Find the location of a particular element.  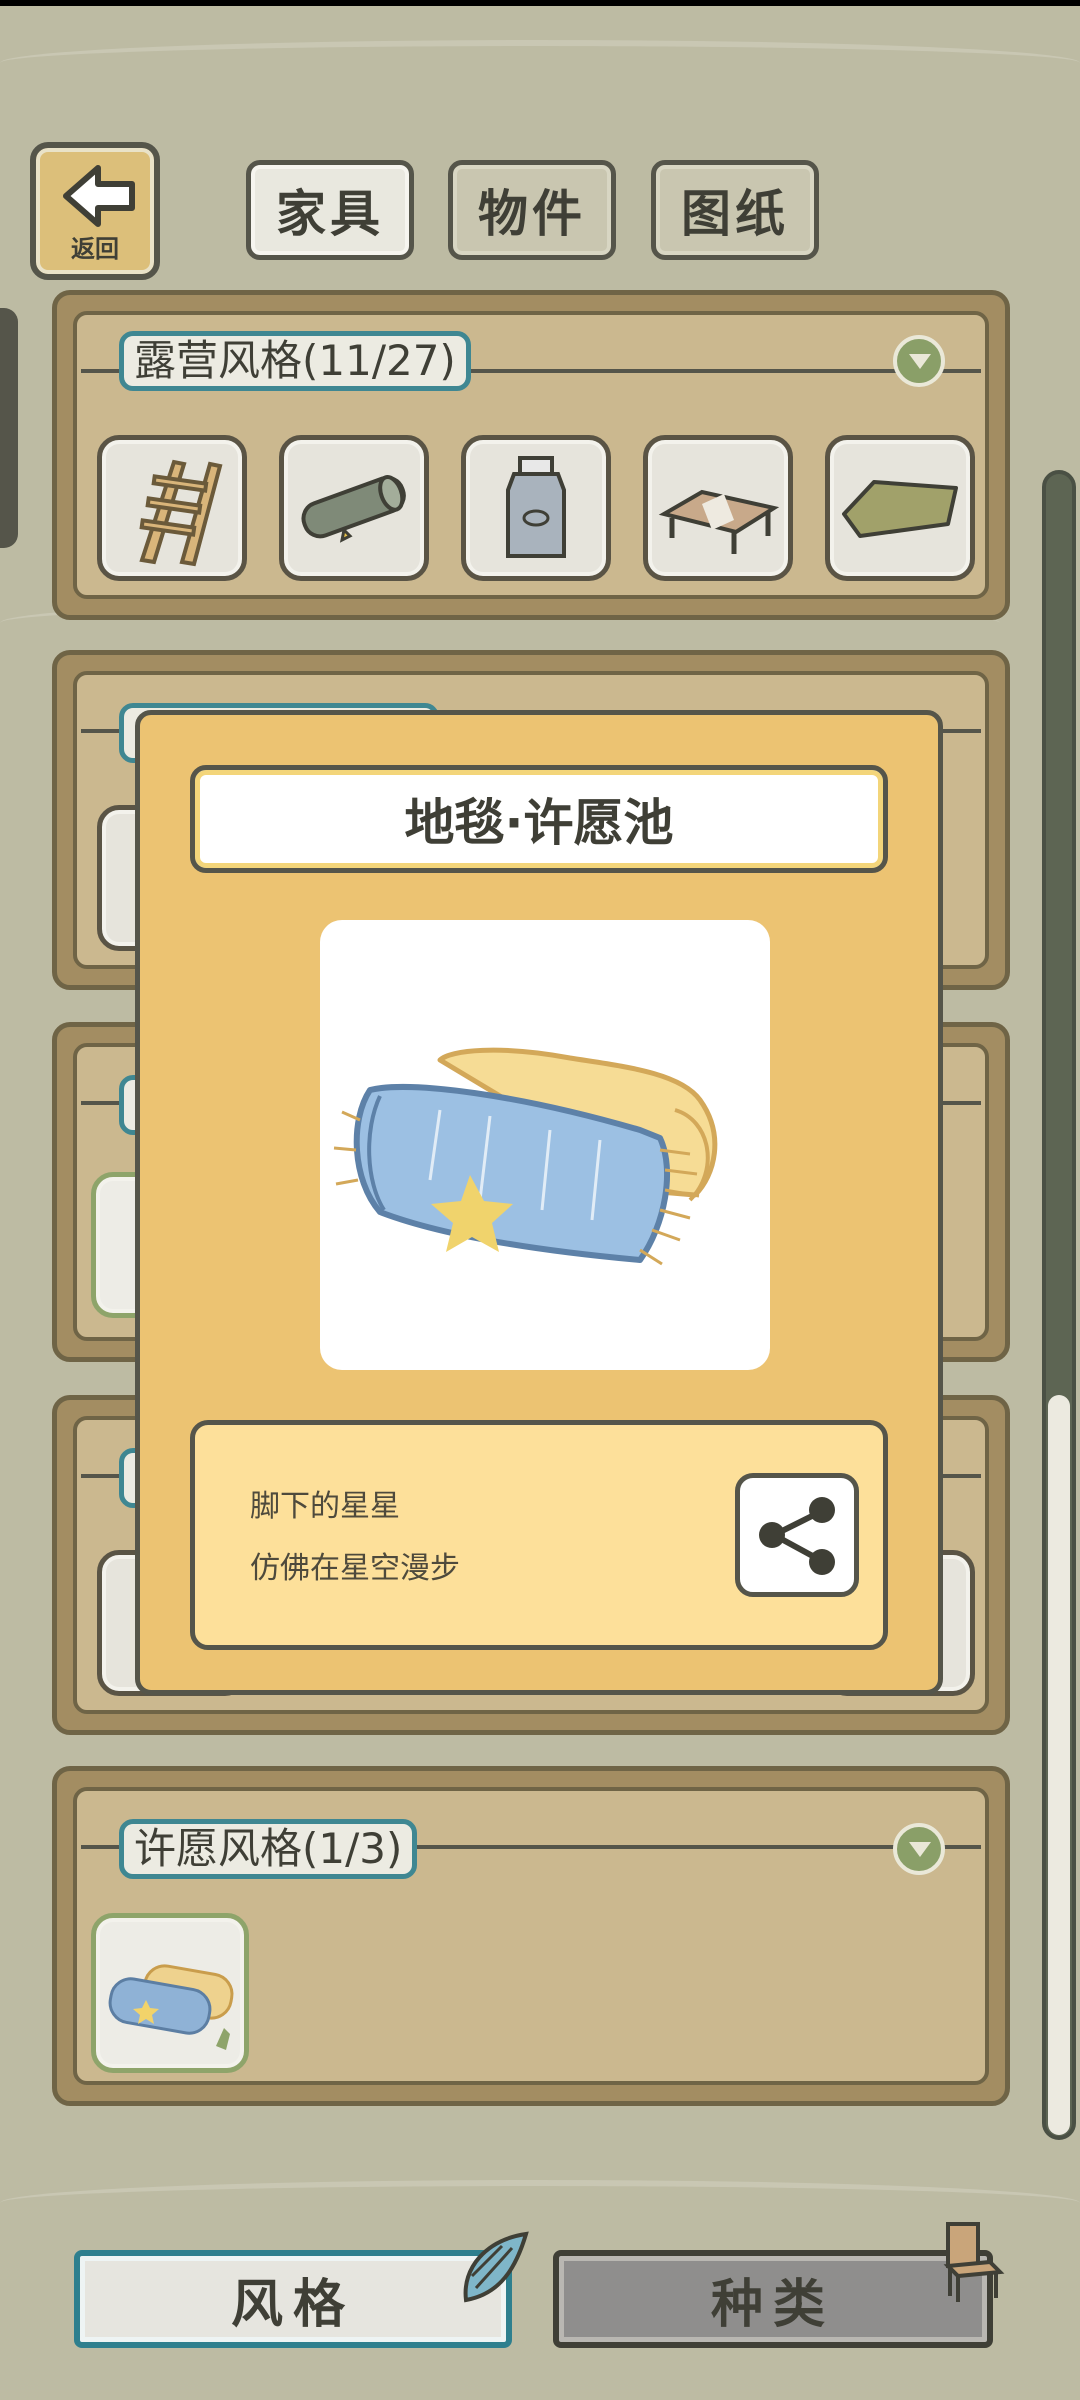

section-title: 露营风格(11/27) is located at coordinates (295, 361).